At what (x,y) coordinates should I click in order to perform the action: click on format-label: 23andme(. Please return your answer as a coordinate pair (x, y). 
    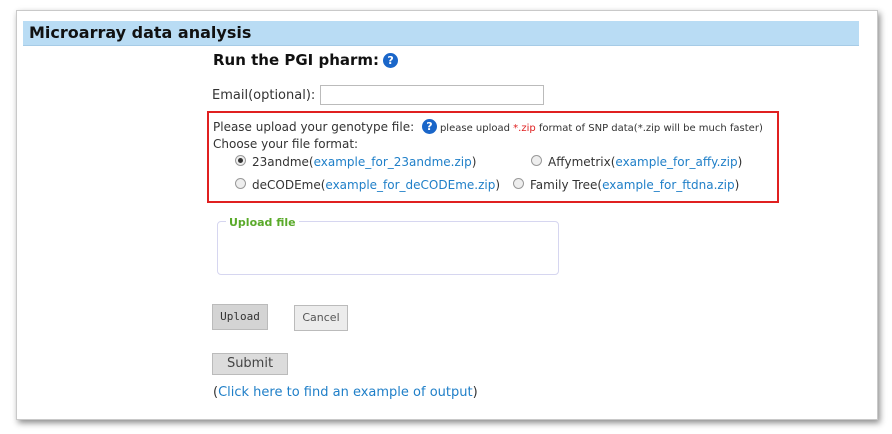
    Looking at the image, I should click on (283, 162).